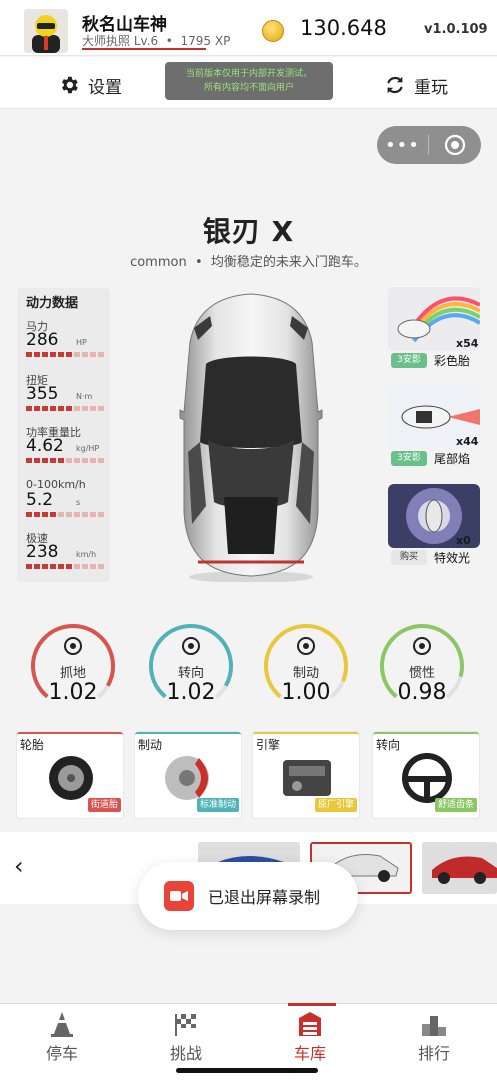 This screenshot has height=1080, width=497. What do you see at coordinates (90, 85) in the screenshot?
I see `settings-button: 设置` at bounding box center [90, 85].